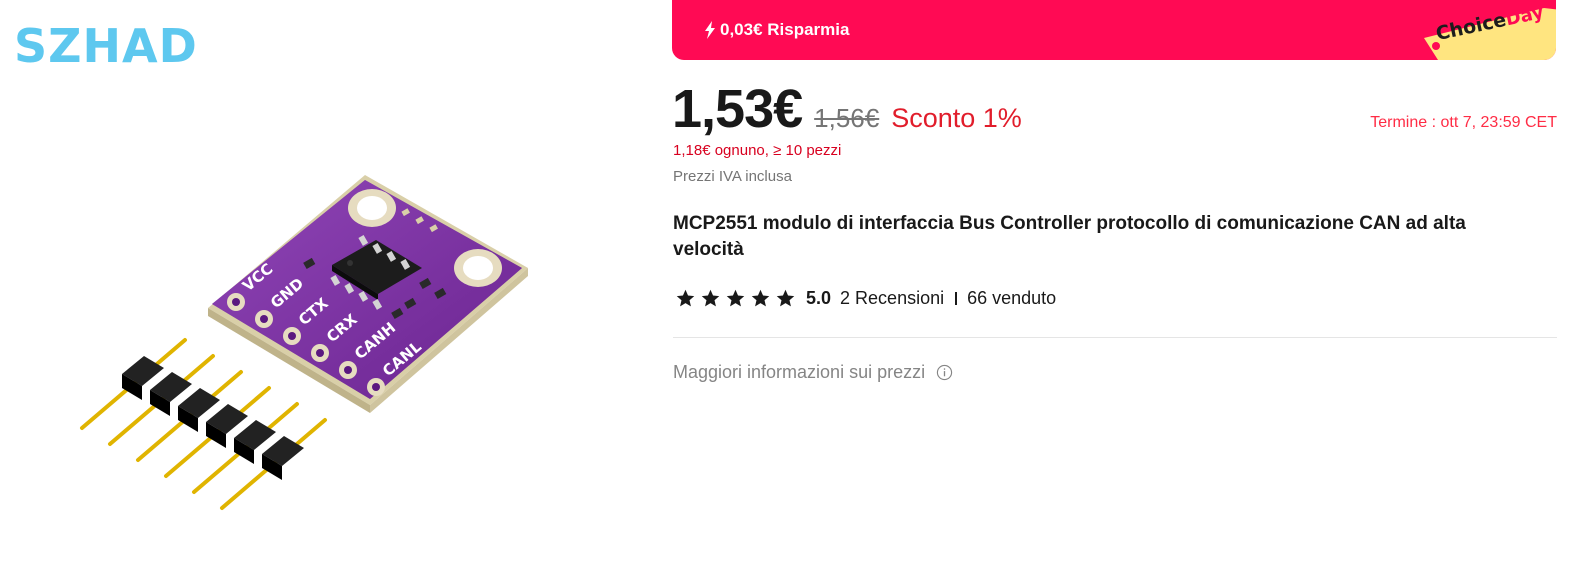 The height and width of the screenshot is (583, 1589). Describe the element at coordinates (785, 29) in the screenshot. I see `savings-text: 0,03€ Risparmia` at that location.